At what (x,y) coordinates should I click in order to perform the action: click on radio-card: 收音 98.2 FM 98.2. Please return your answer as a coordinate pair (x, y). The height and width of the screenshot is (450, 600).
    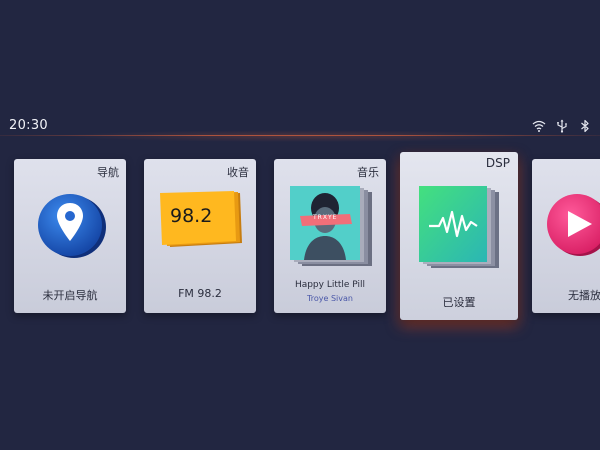
    Looking at the image, I should click on (200, 236).